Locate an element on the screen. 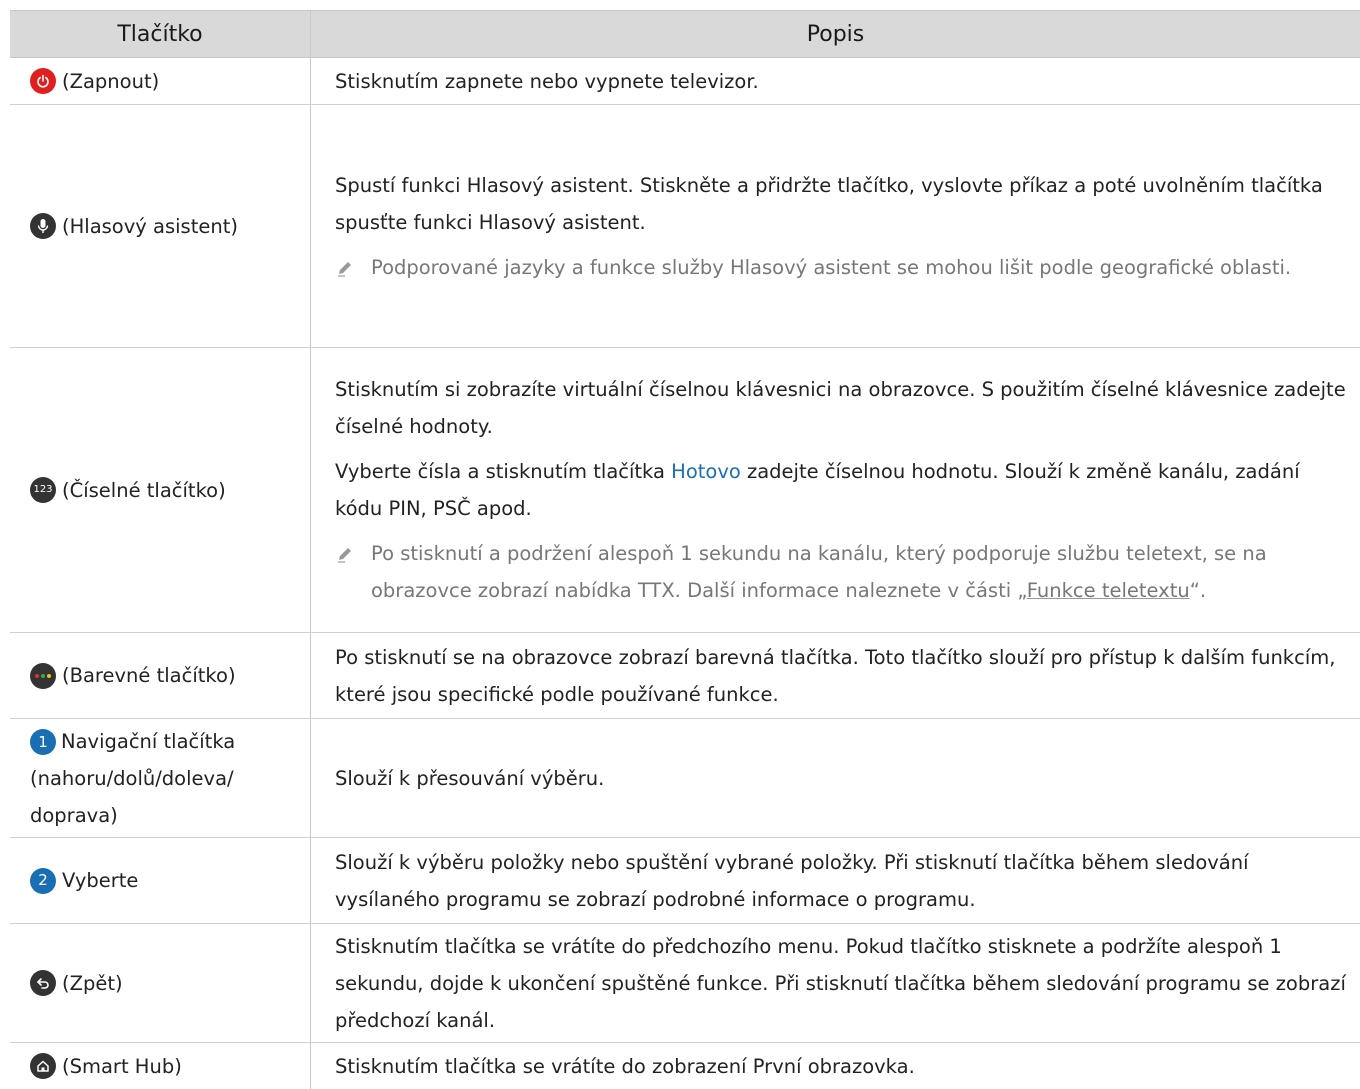 The width and height of the screenshot is (1360, 1089). number-123-icon: 123 is located at coordinates (43, 490).